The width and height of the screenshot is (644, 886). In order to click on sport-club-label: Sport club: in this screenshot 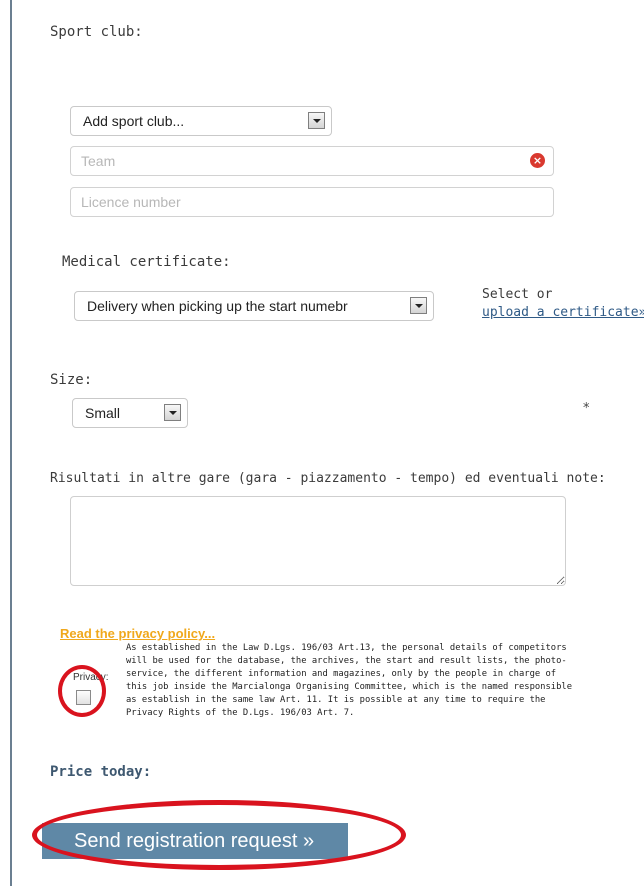, I will do `click(96, 32)`.